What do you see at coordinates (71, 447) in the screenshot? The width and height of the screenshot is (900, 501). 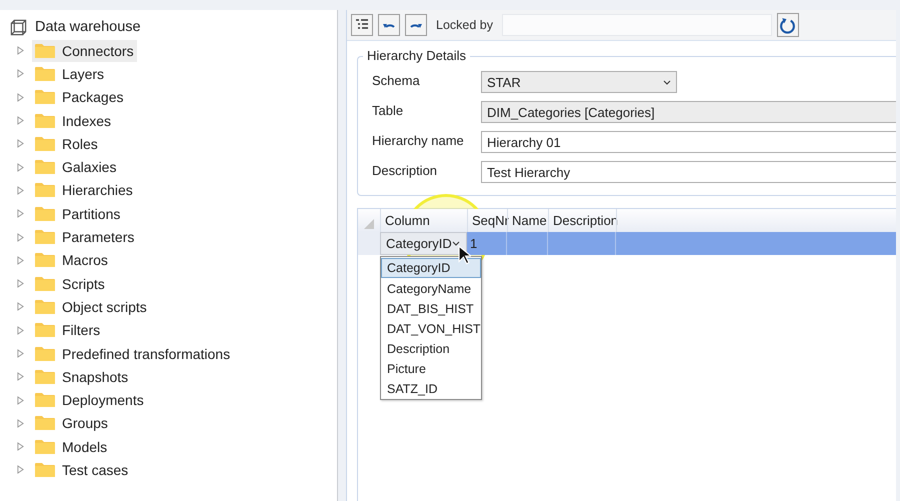 I see `tree-item: Models` at bounding box center [71, 447].